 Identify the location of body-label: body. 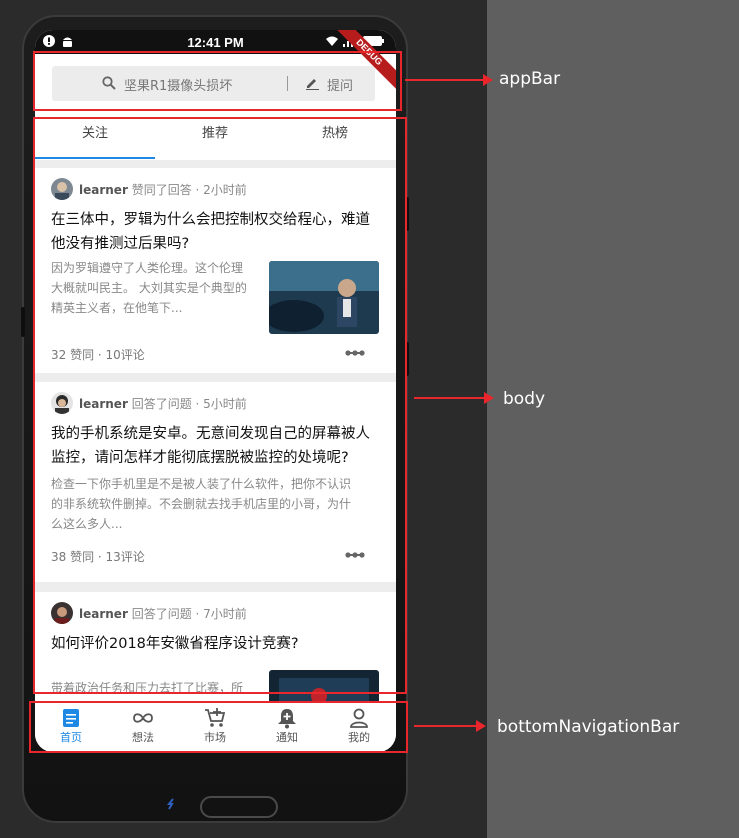
(524, 399).